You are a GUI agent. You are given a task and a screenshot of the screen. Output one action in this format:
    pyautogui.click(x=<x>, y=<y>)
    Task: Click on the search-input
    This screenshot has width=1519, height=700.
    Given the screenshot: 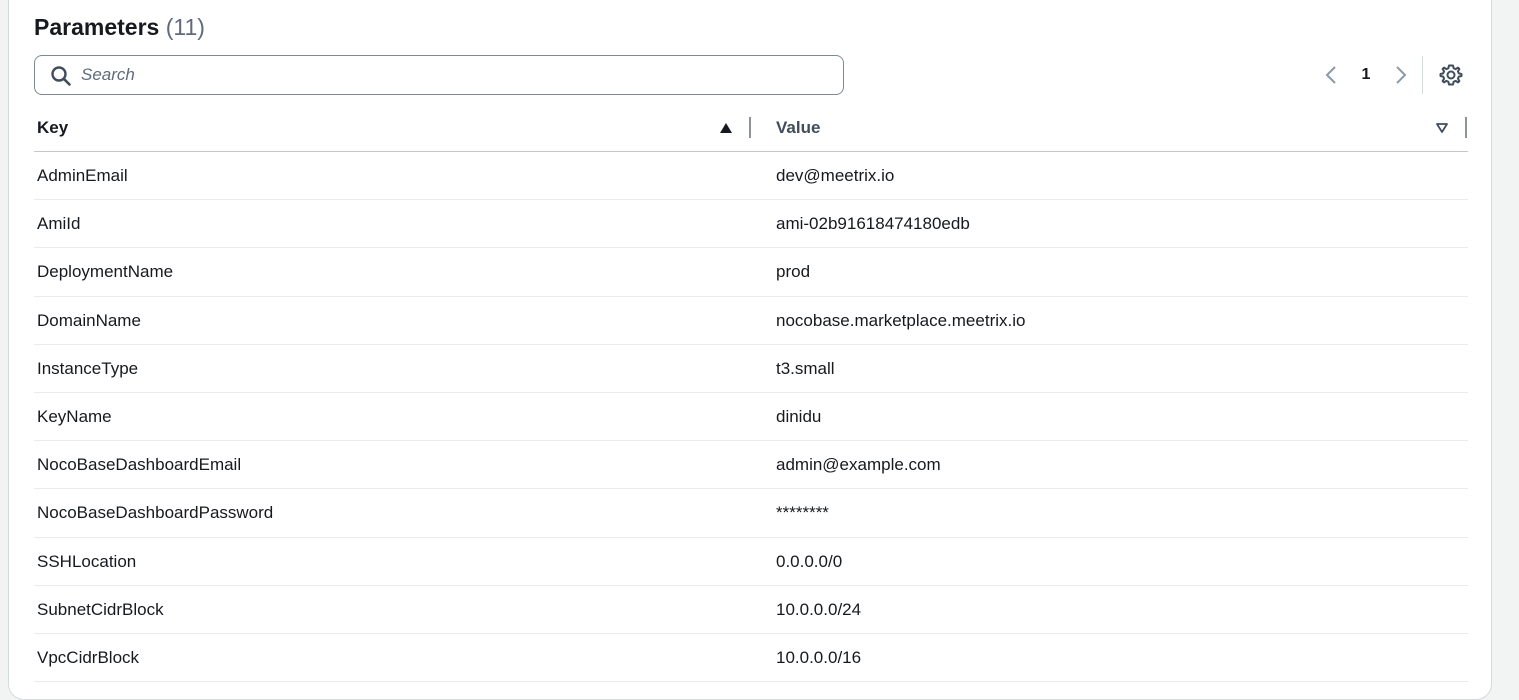 What is the action you would take?
    pyautogui.click(x=451, y=75)
    